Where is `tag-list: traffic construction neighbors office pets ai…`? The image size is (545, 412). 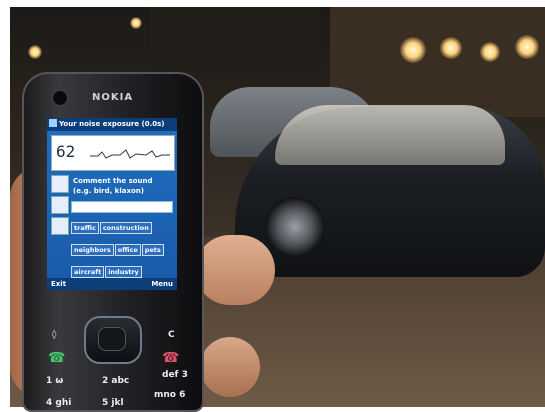 tag-list: traffic construction neighbors office pets ai… is located at coordinates (124, 248).